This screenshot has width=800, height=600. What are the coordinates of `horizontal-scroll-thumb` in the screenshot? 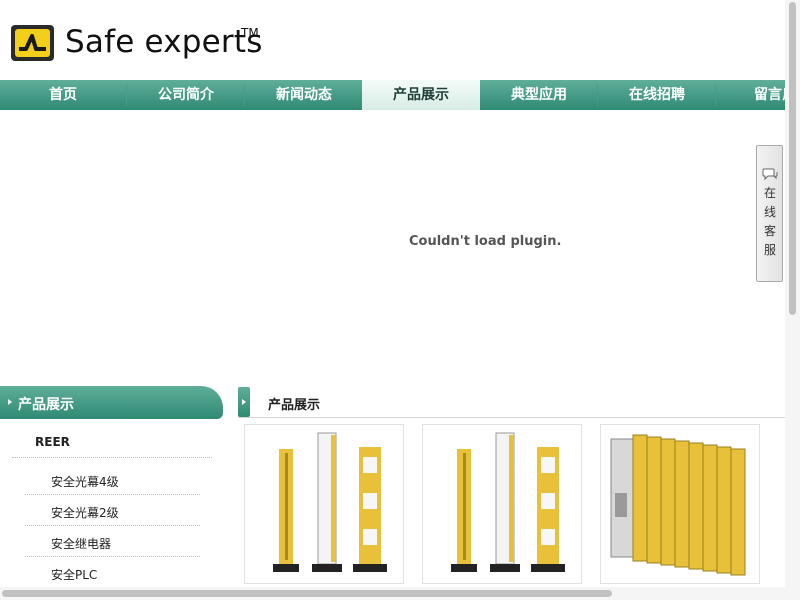 It's located at (307, 593).